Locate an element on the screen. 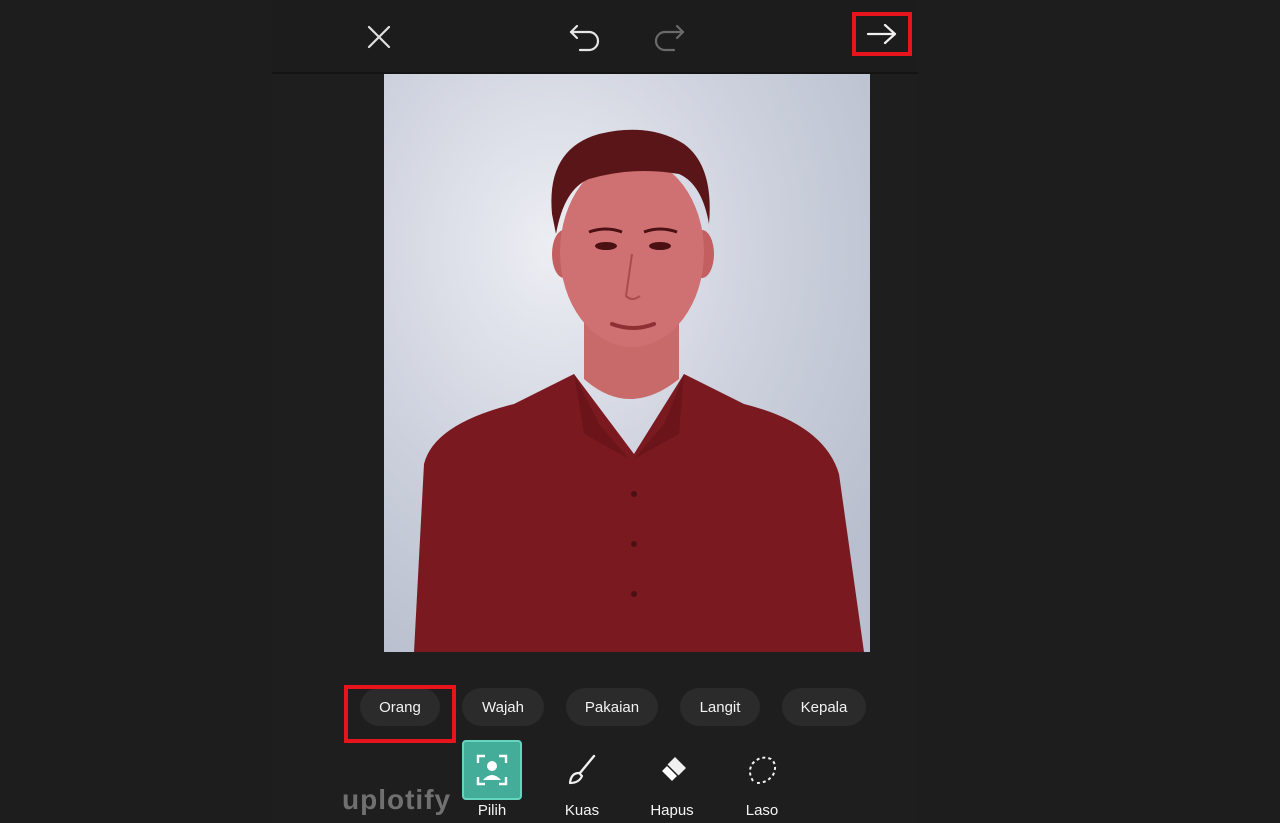  tool-label: Kuas is located at coordinates (582, 810).